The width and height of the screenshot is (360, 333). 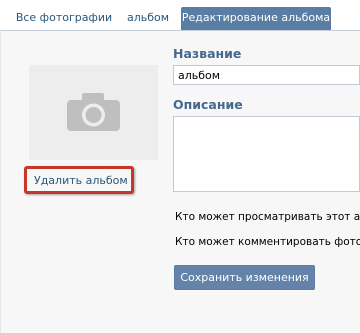 I want to click on album-cover-placeholder, so click(x=93, y=112).